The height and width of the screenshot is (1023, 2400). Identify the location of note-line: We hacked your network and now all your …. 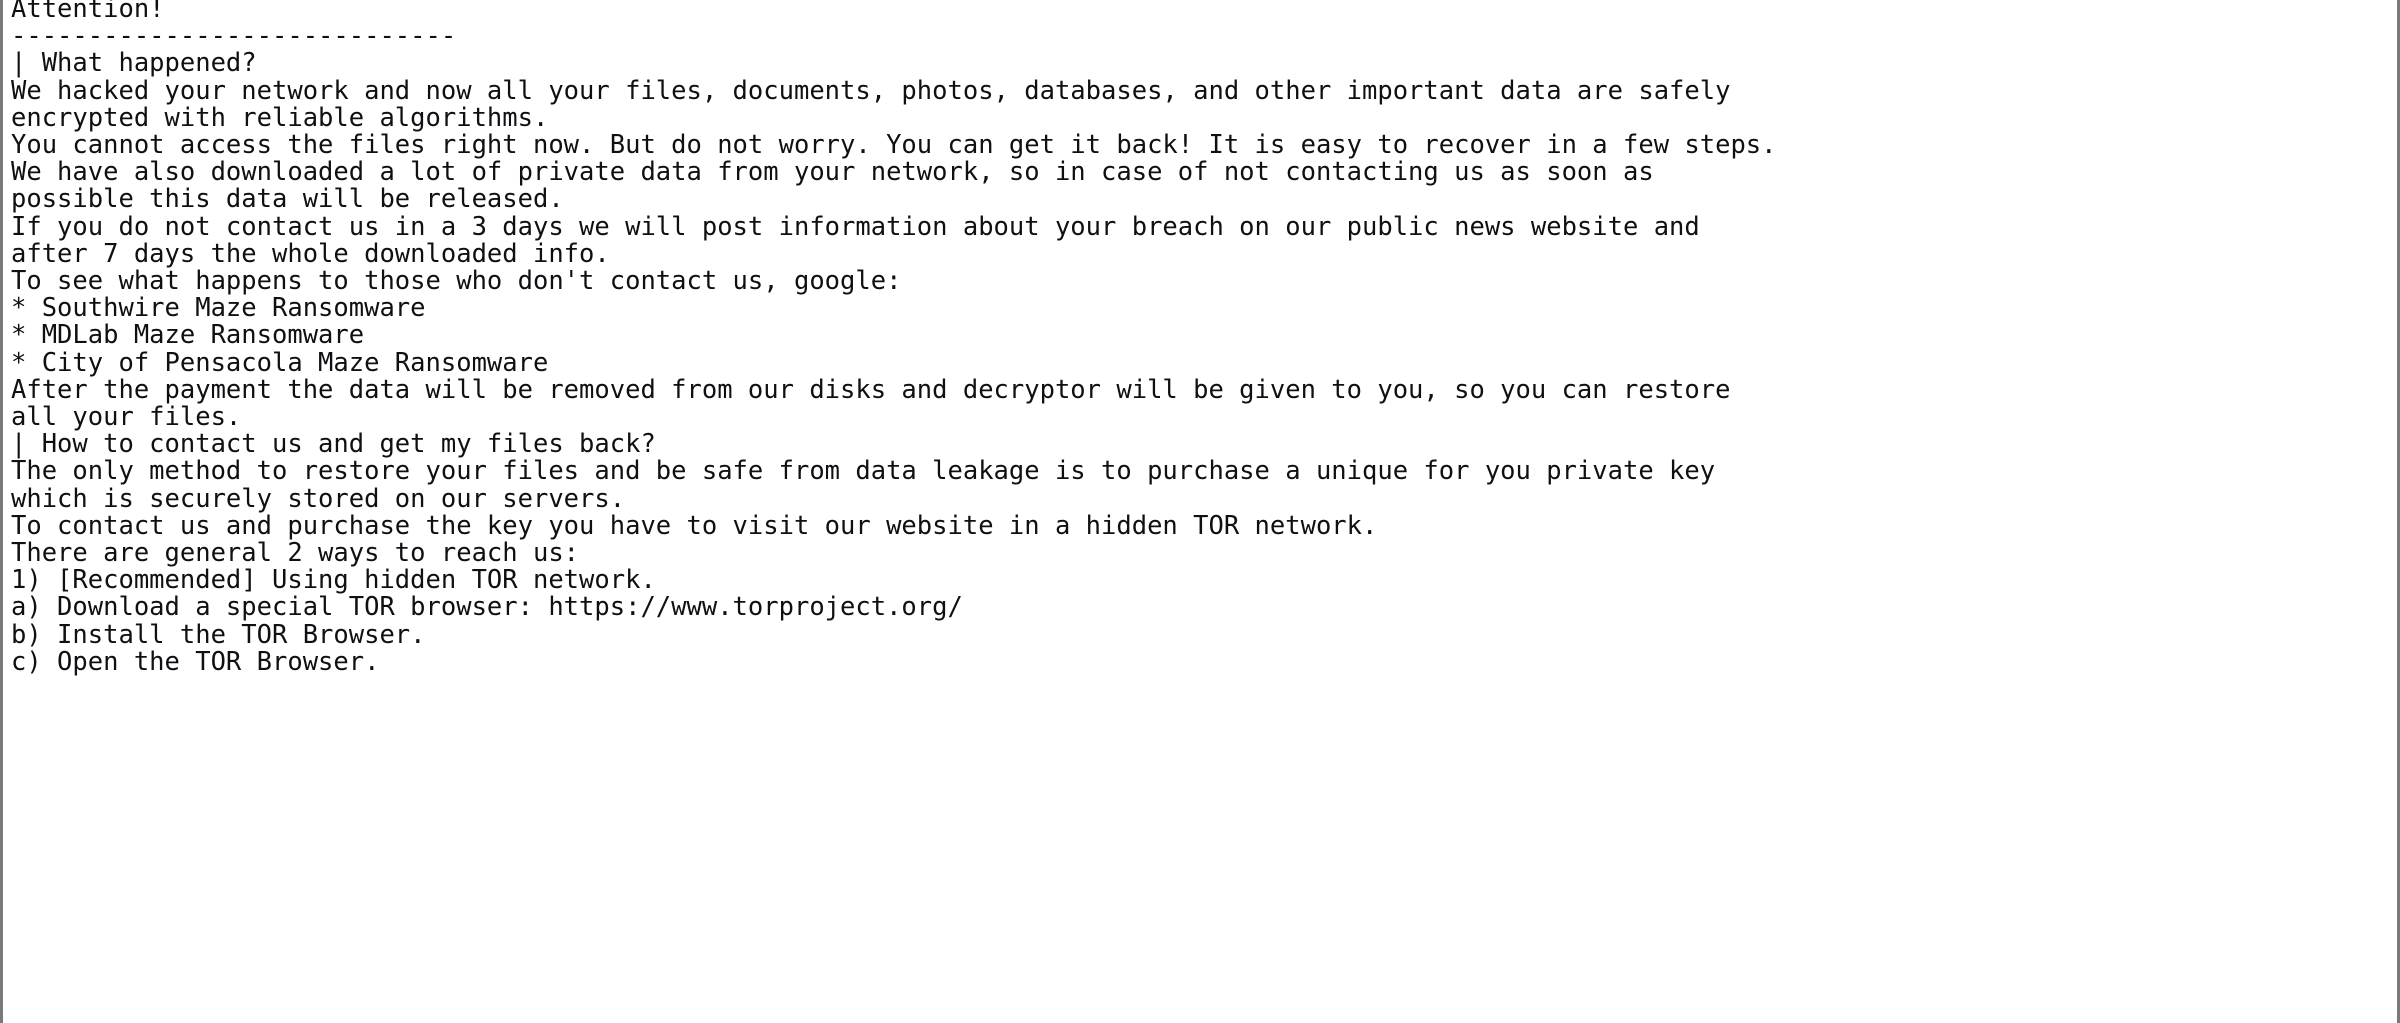
(871, 90).